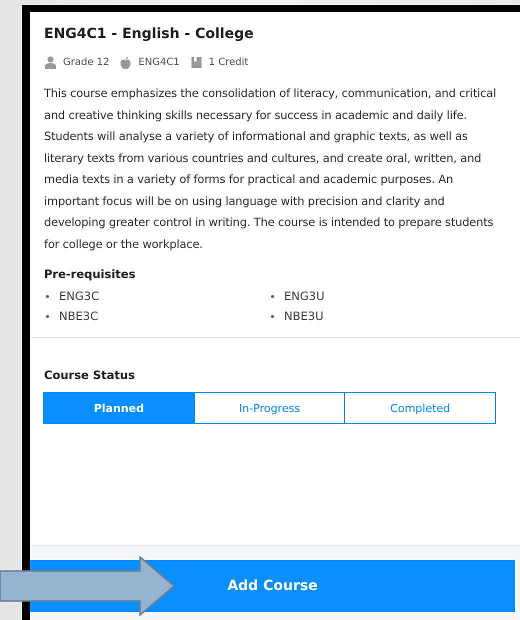 This screenshot has width=520, height=620. What do you see at coordinates (304, 316) in the screenshot?
I see `prerequisite-code: NBE3U` at bounding box center [304, 316].